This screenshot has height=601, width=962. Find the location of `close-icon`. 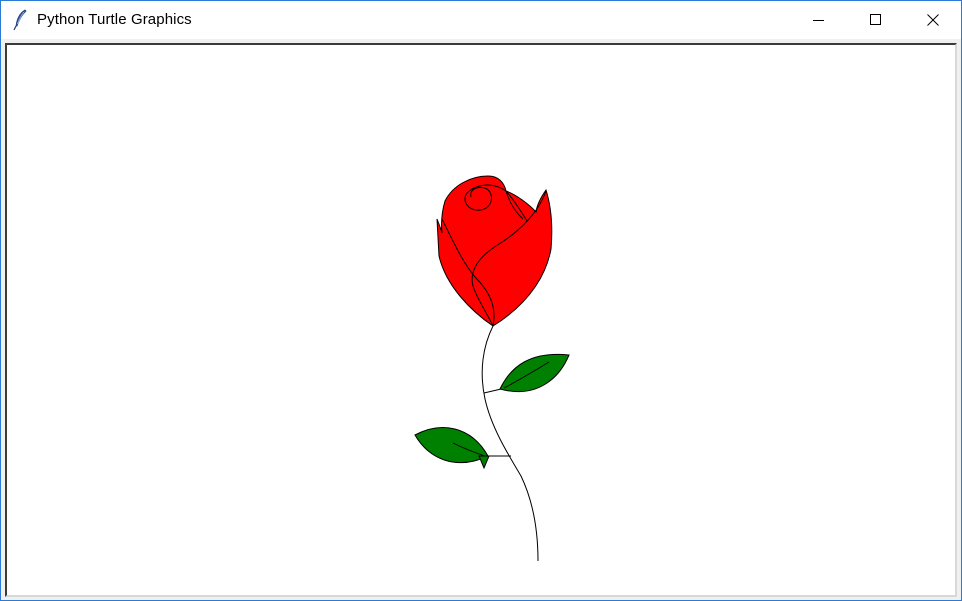

close-icon is located at coordinates (933, 20).